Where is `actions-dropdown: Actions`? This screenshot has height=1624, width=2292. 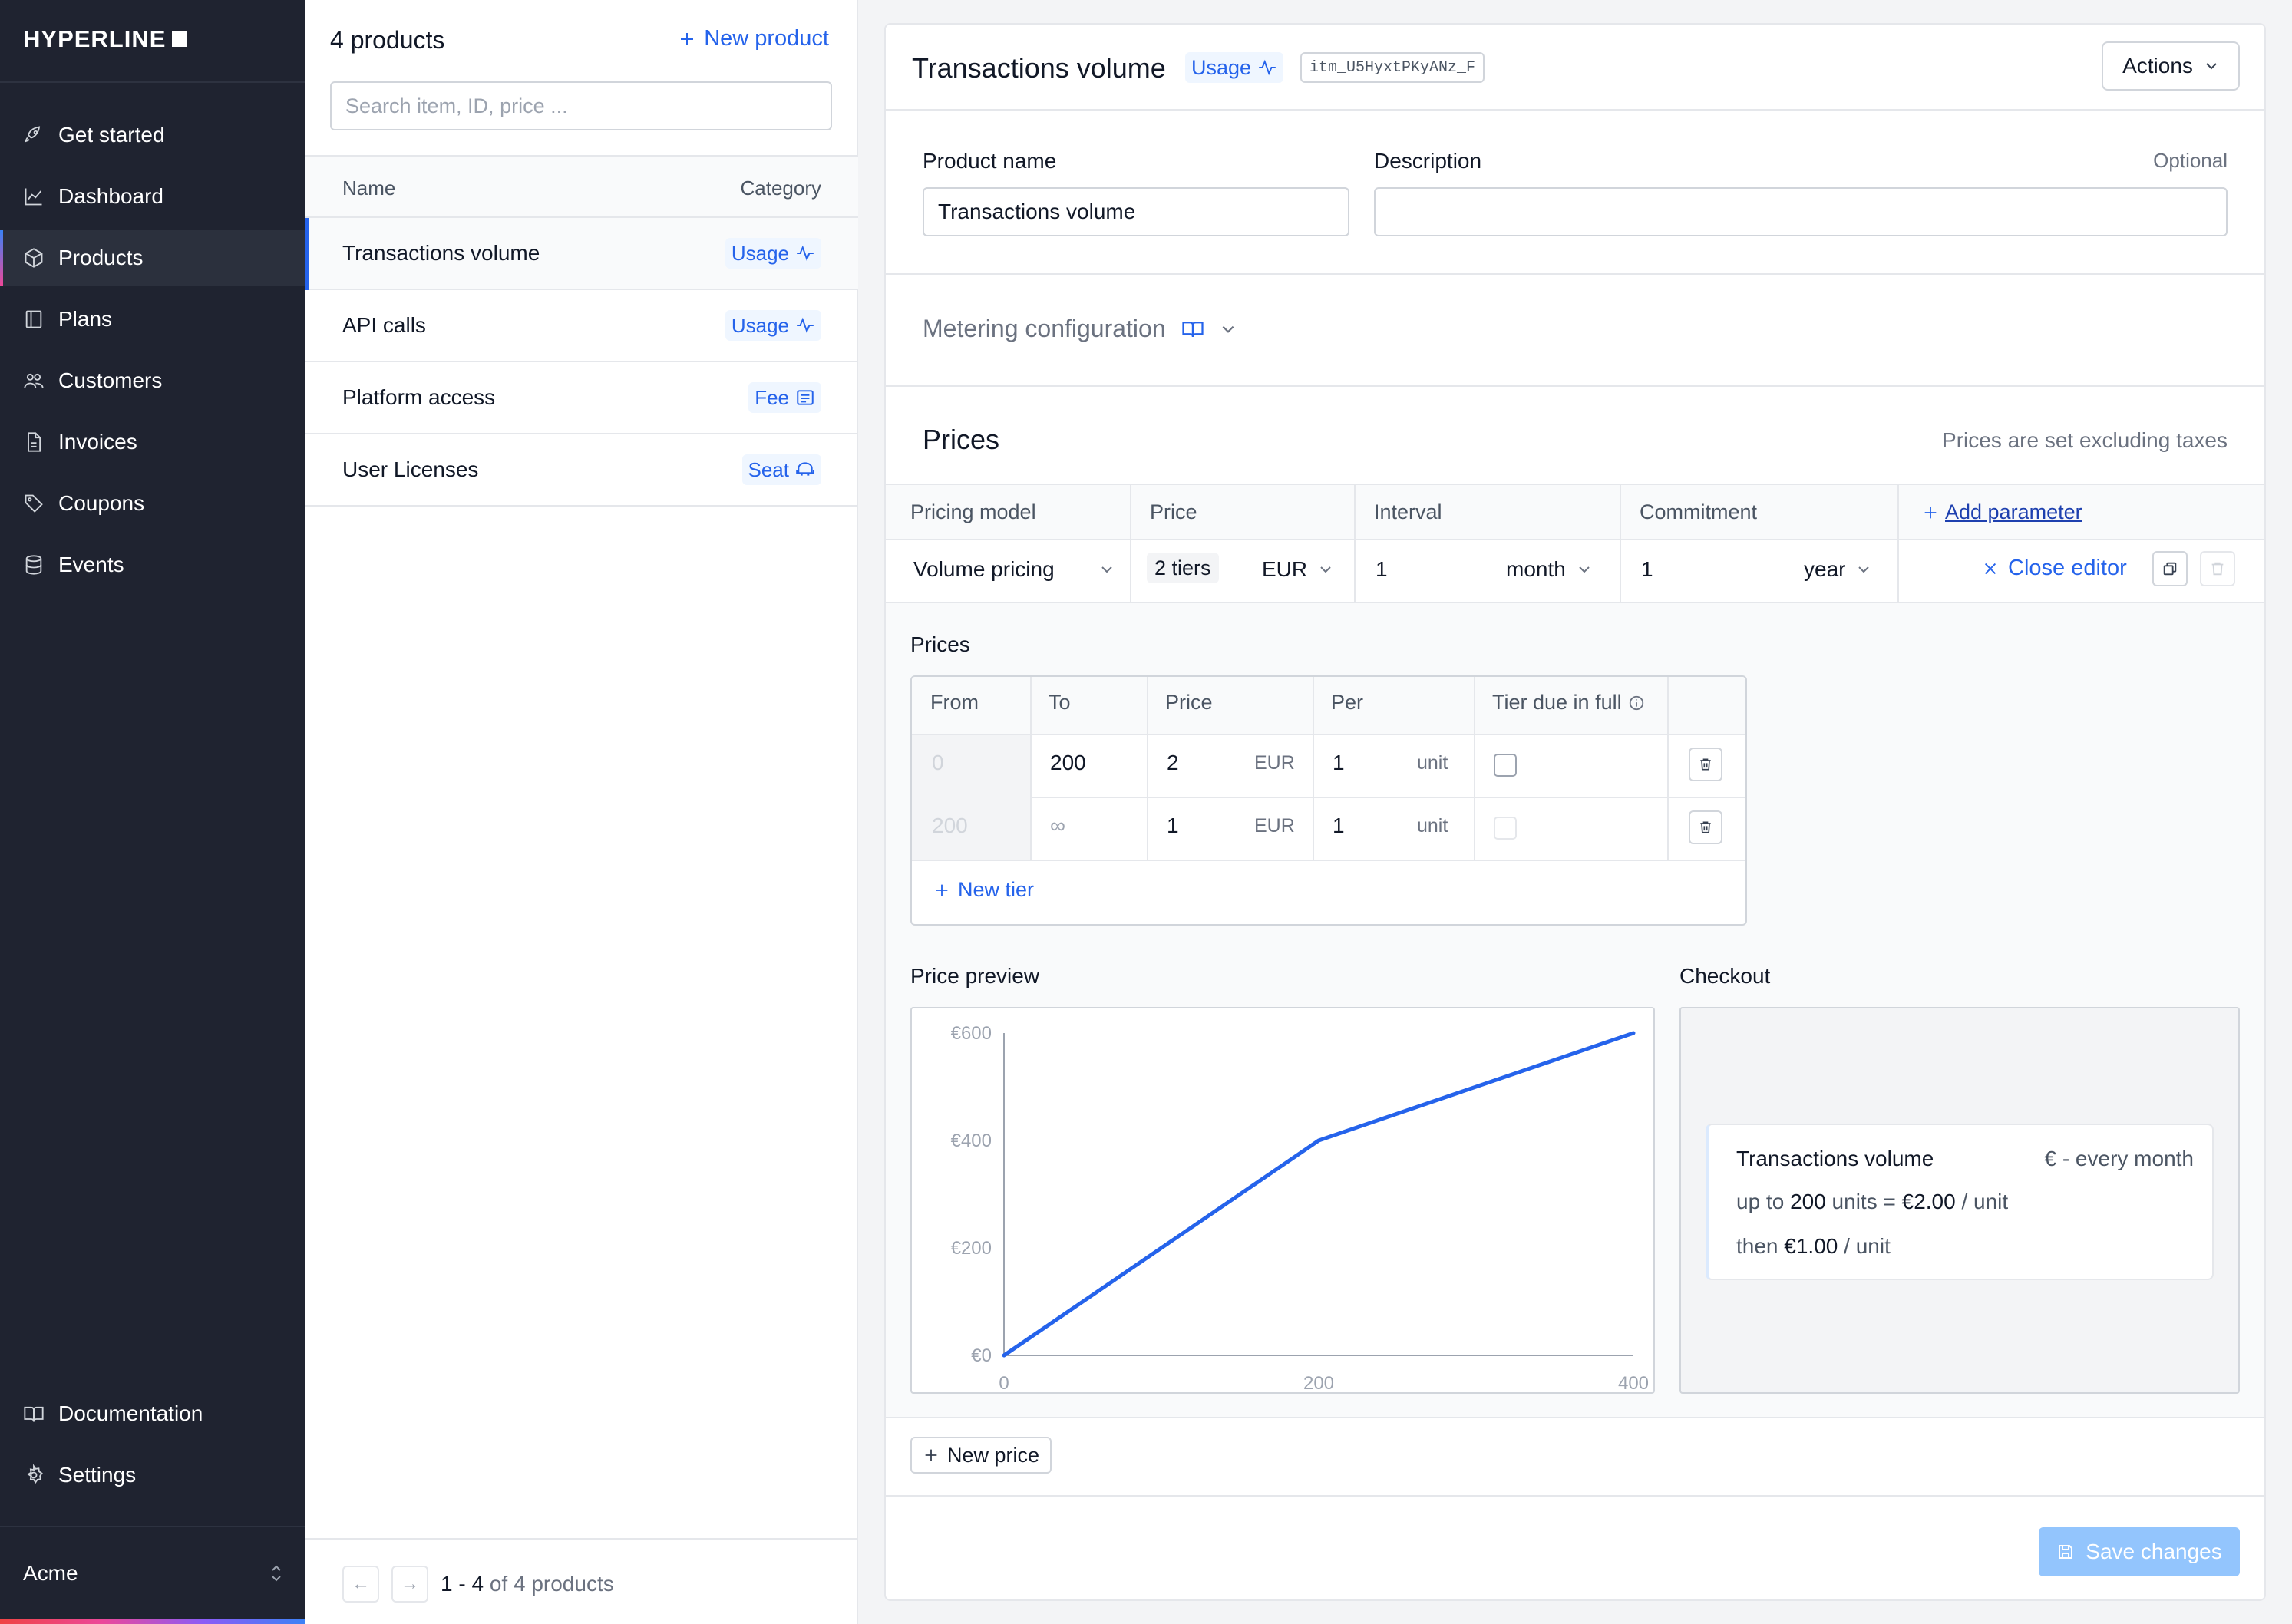 actions-dropdown: Actions is located at coordinates (2171, 66).